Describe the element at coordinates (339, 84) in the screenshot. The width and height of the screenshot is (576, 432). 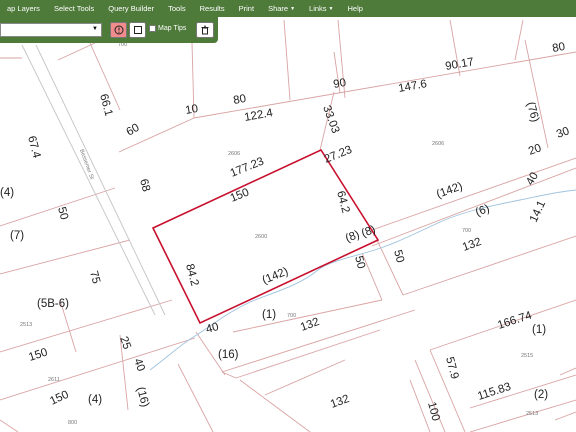
I see `dim-label: 90` at that location.